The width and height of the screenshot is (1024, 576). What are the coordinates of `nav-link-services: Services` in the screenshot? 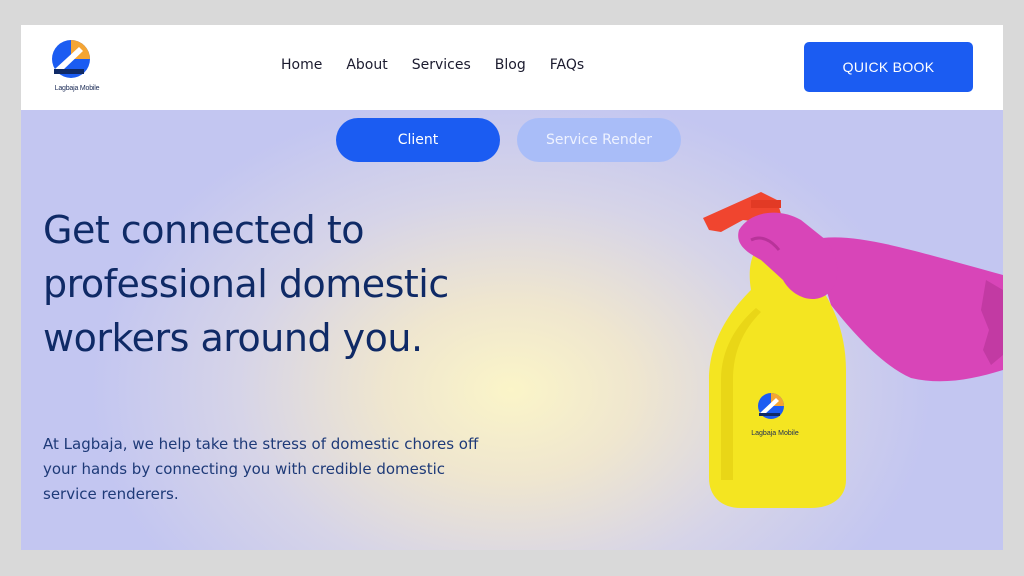 It's located at (441, 65).